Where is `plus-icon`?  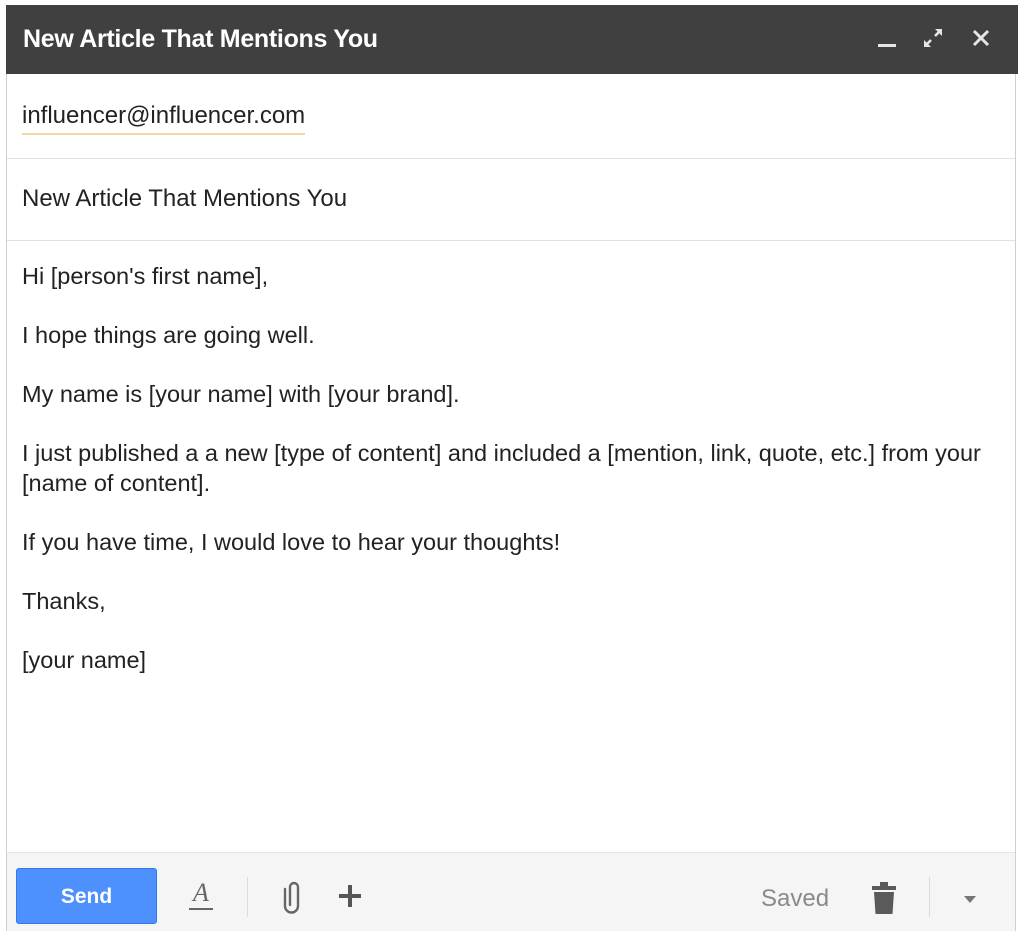
plus-icon is located at coordinates (350, 898).